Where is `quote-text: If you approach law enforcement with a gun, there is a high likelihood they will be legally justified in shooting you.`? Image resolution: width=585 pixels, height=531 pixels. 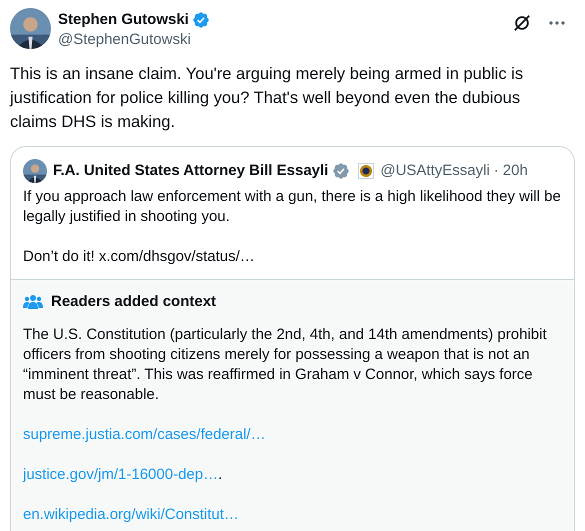
quote-text: If you approach law enforcement with a gun, there is a high likelihood they will be legally justified in shooting you. is located at coordinates (292, 207).